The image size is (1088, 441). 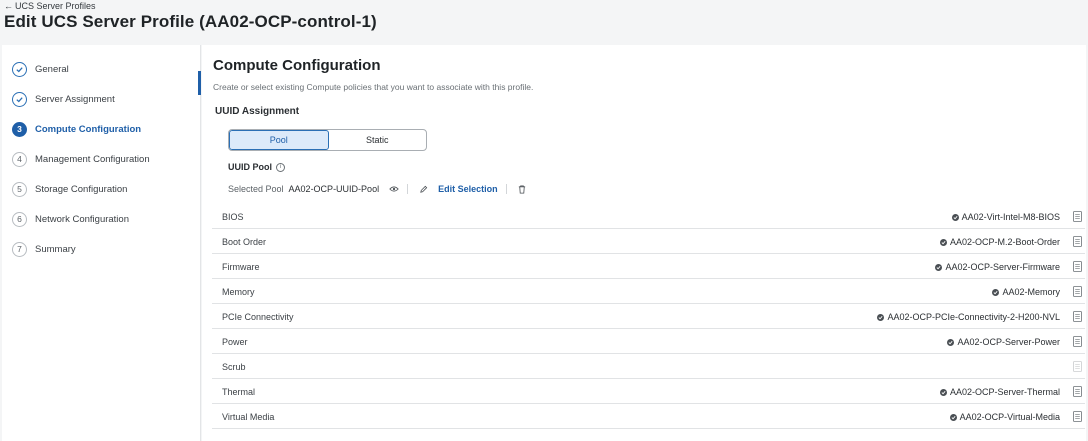 I want to click on edit-selection-link: Edit Selection, so click(x=468, y=189).